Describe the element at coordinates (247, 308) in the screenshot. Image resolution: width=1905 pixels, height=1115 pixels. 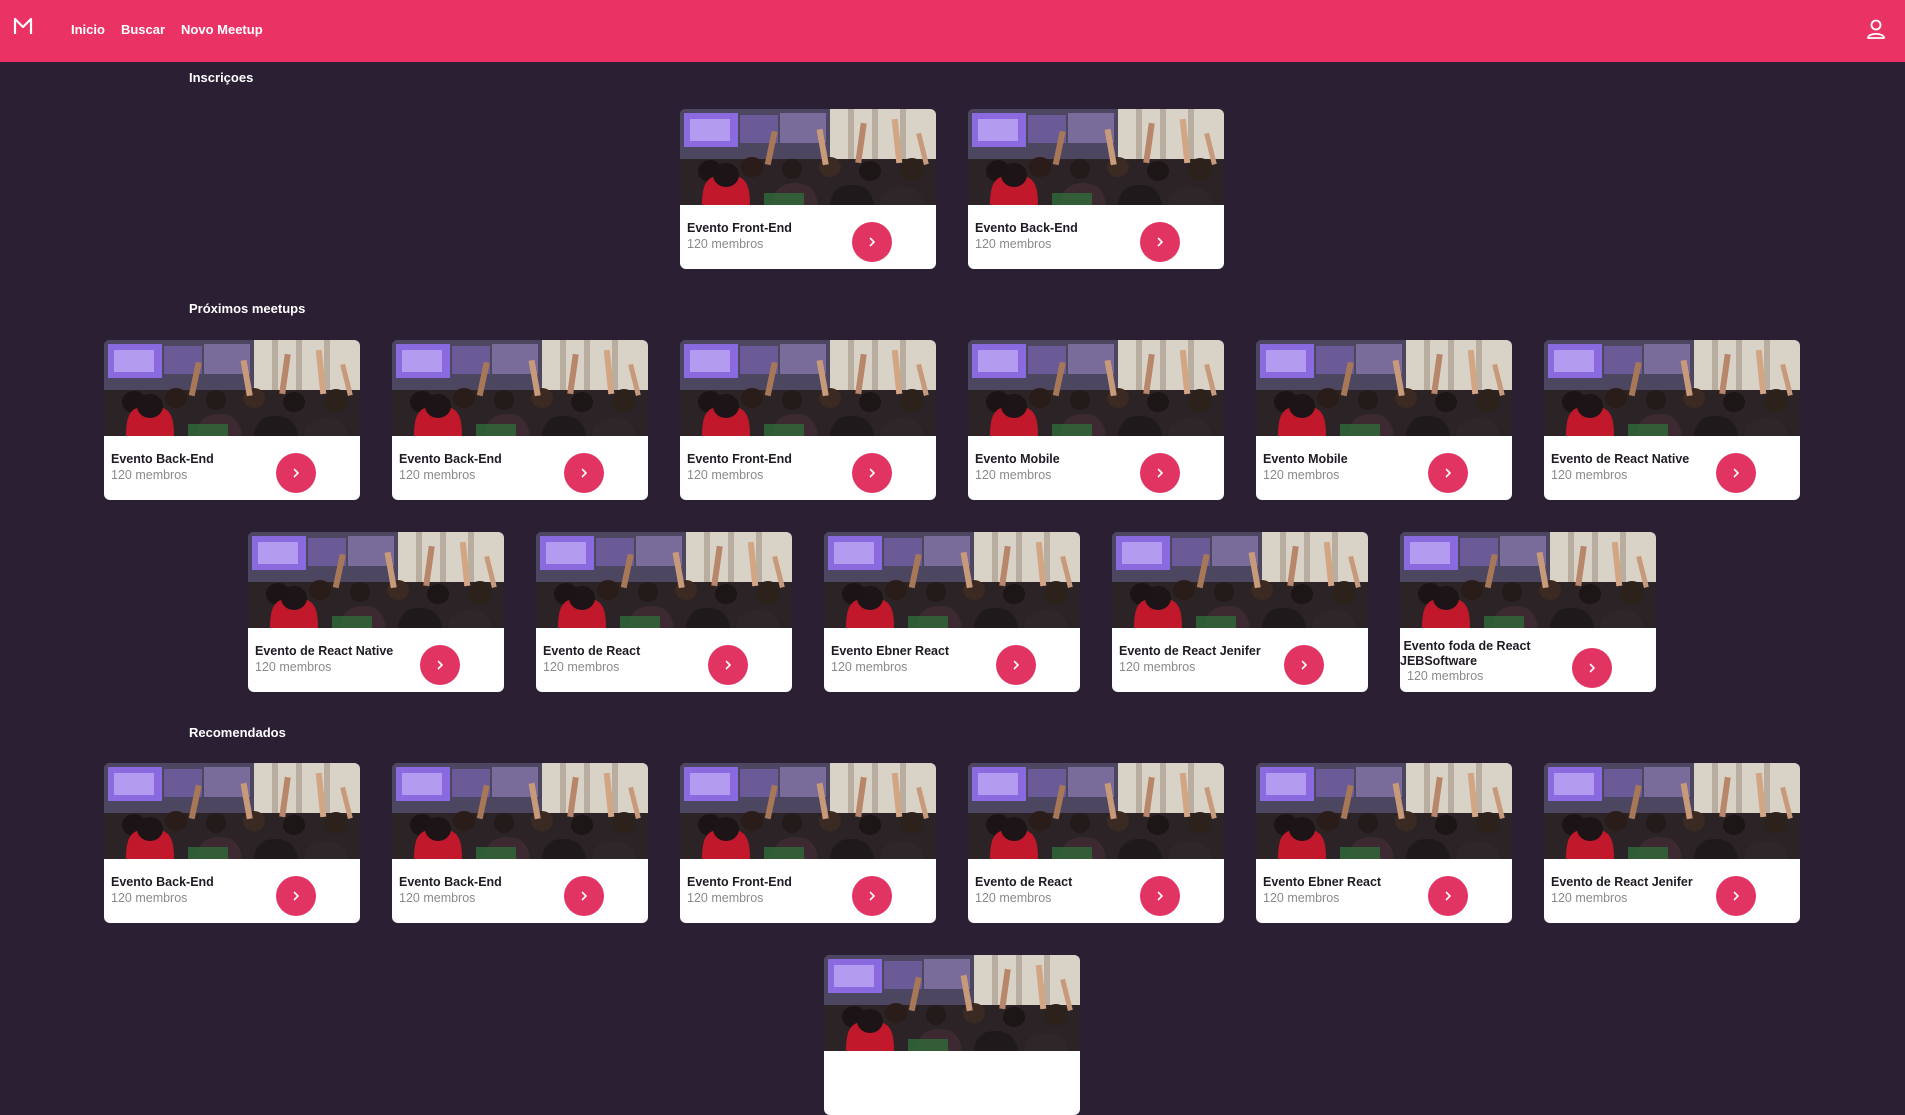
I see `section-title-proximos: Próximos meetups` at that location.